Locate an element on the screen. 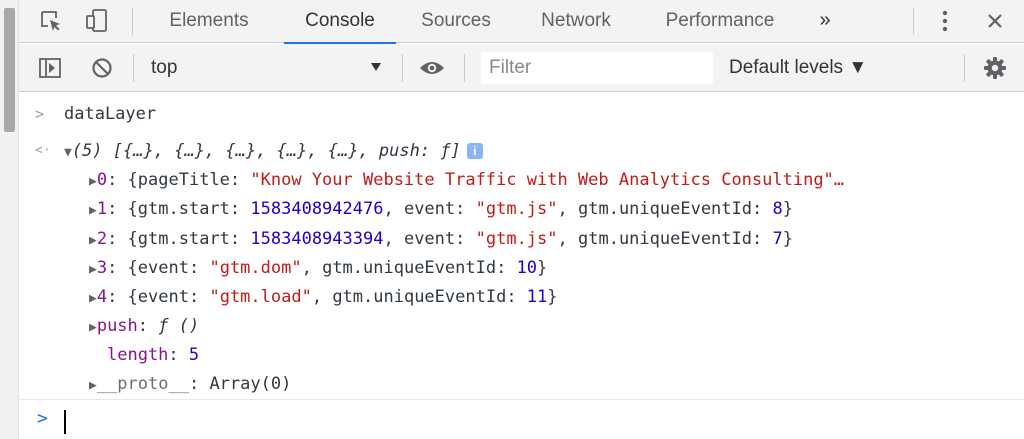  length-property: length: 5 is located at coordinates (153, 355).